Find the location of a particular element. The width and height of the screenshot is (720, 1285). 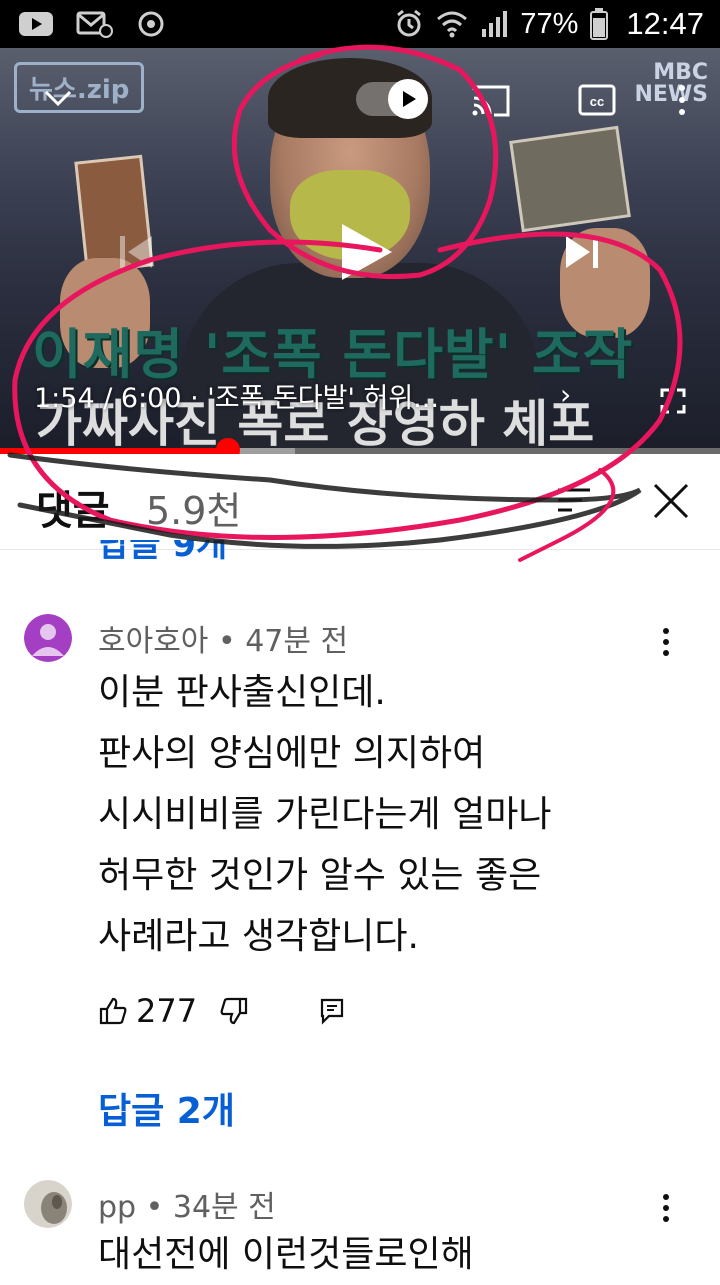

thumbs-up-icon is located at coordinates (113, 1011).